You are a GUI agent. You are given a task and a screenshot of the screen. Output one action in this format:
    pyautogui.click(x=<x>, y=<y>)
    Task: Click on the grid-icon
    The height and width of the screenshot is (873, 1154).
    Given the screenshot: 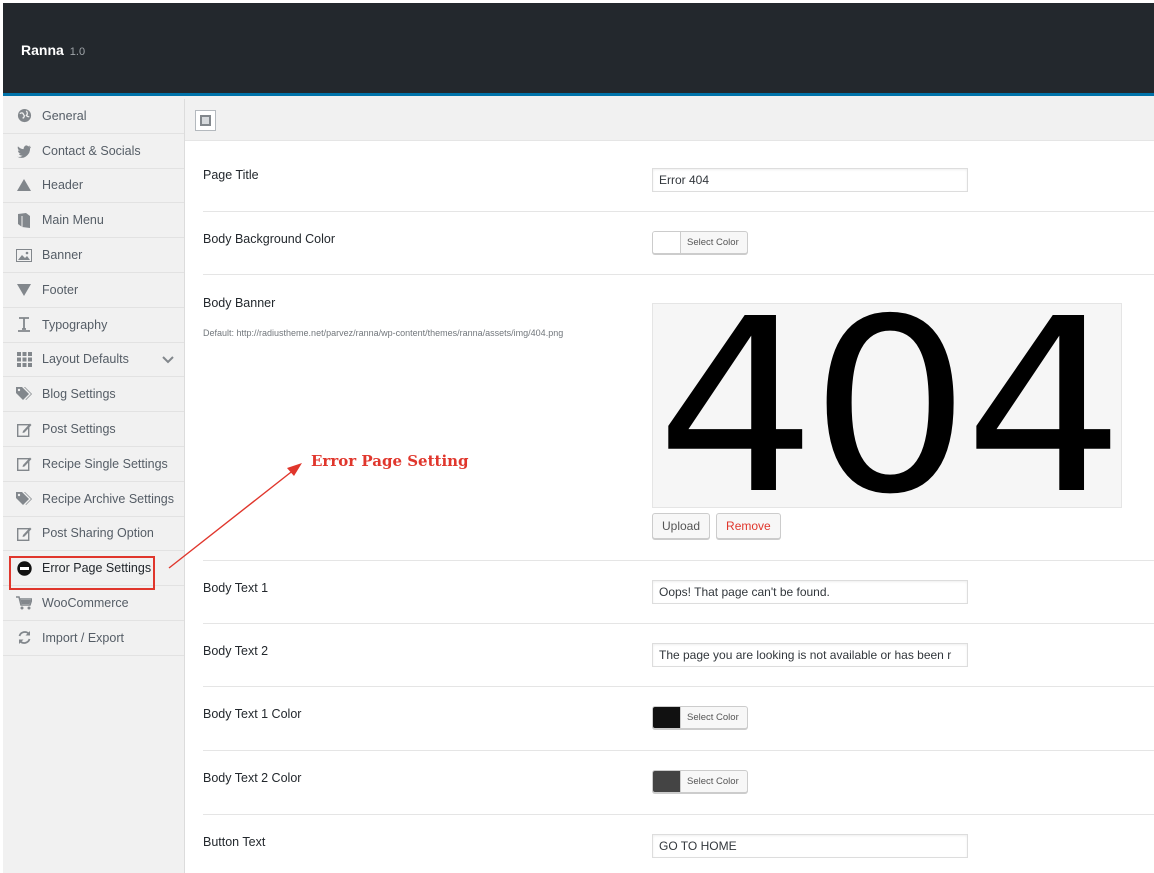 What is the action you would take?
    pyautogui.click(x=24, y=359)
    